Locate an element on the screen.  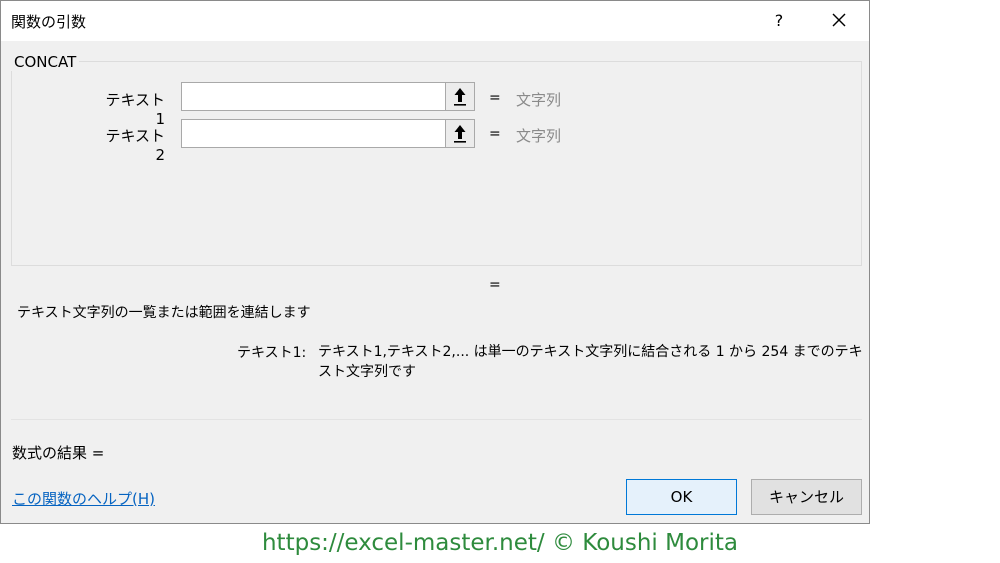
close-button is located at coordinates (839, 21).